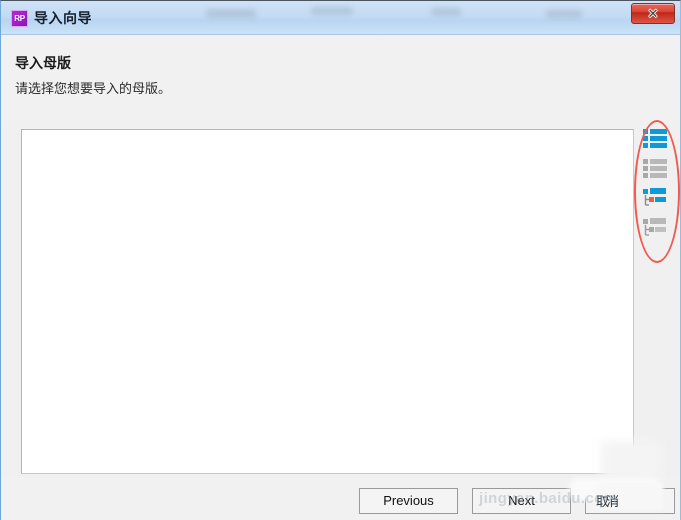 The image size is (681, 520). I want to click on tree-view-active-icon, so click(656, 199).